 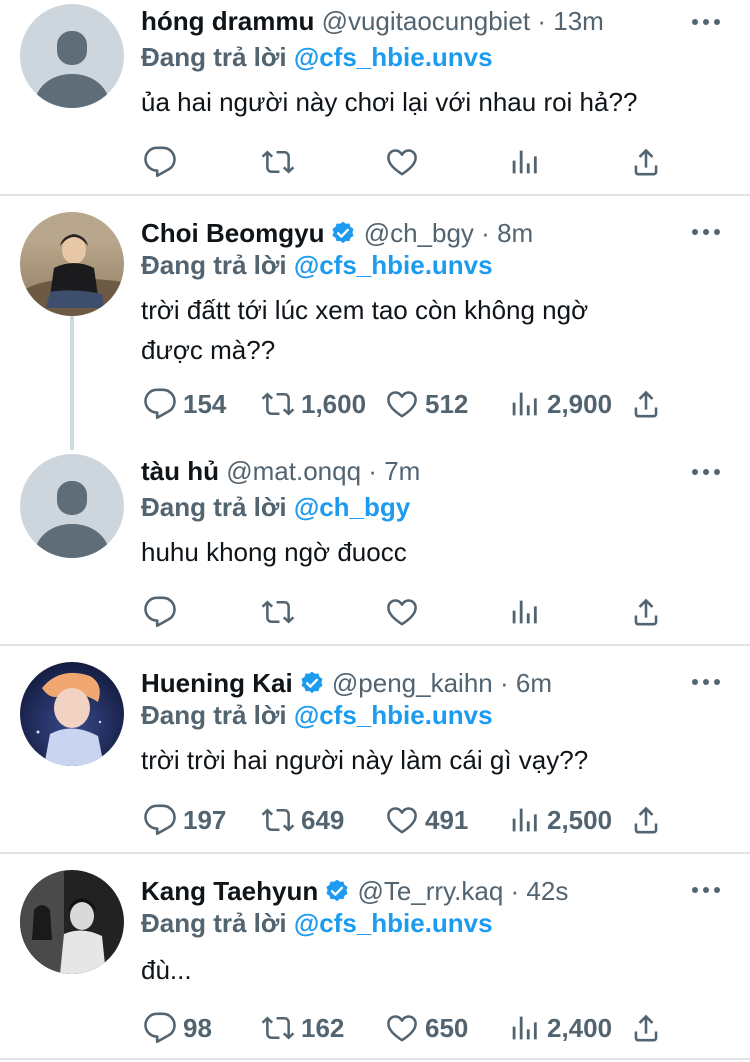 What do you see at coordinates (534, 683) in the screenshot?
I see `timestamp: 6m` at bounding box center [534, 683].